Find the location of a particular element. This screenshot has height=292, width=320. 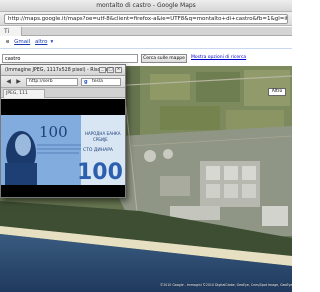

popup-search-field: g tesla is located at coordinates (101, 82).